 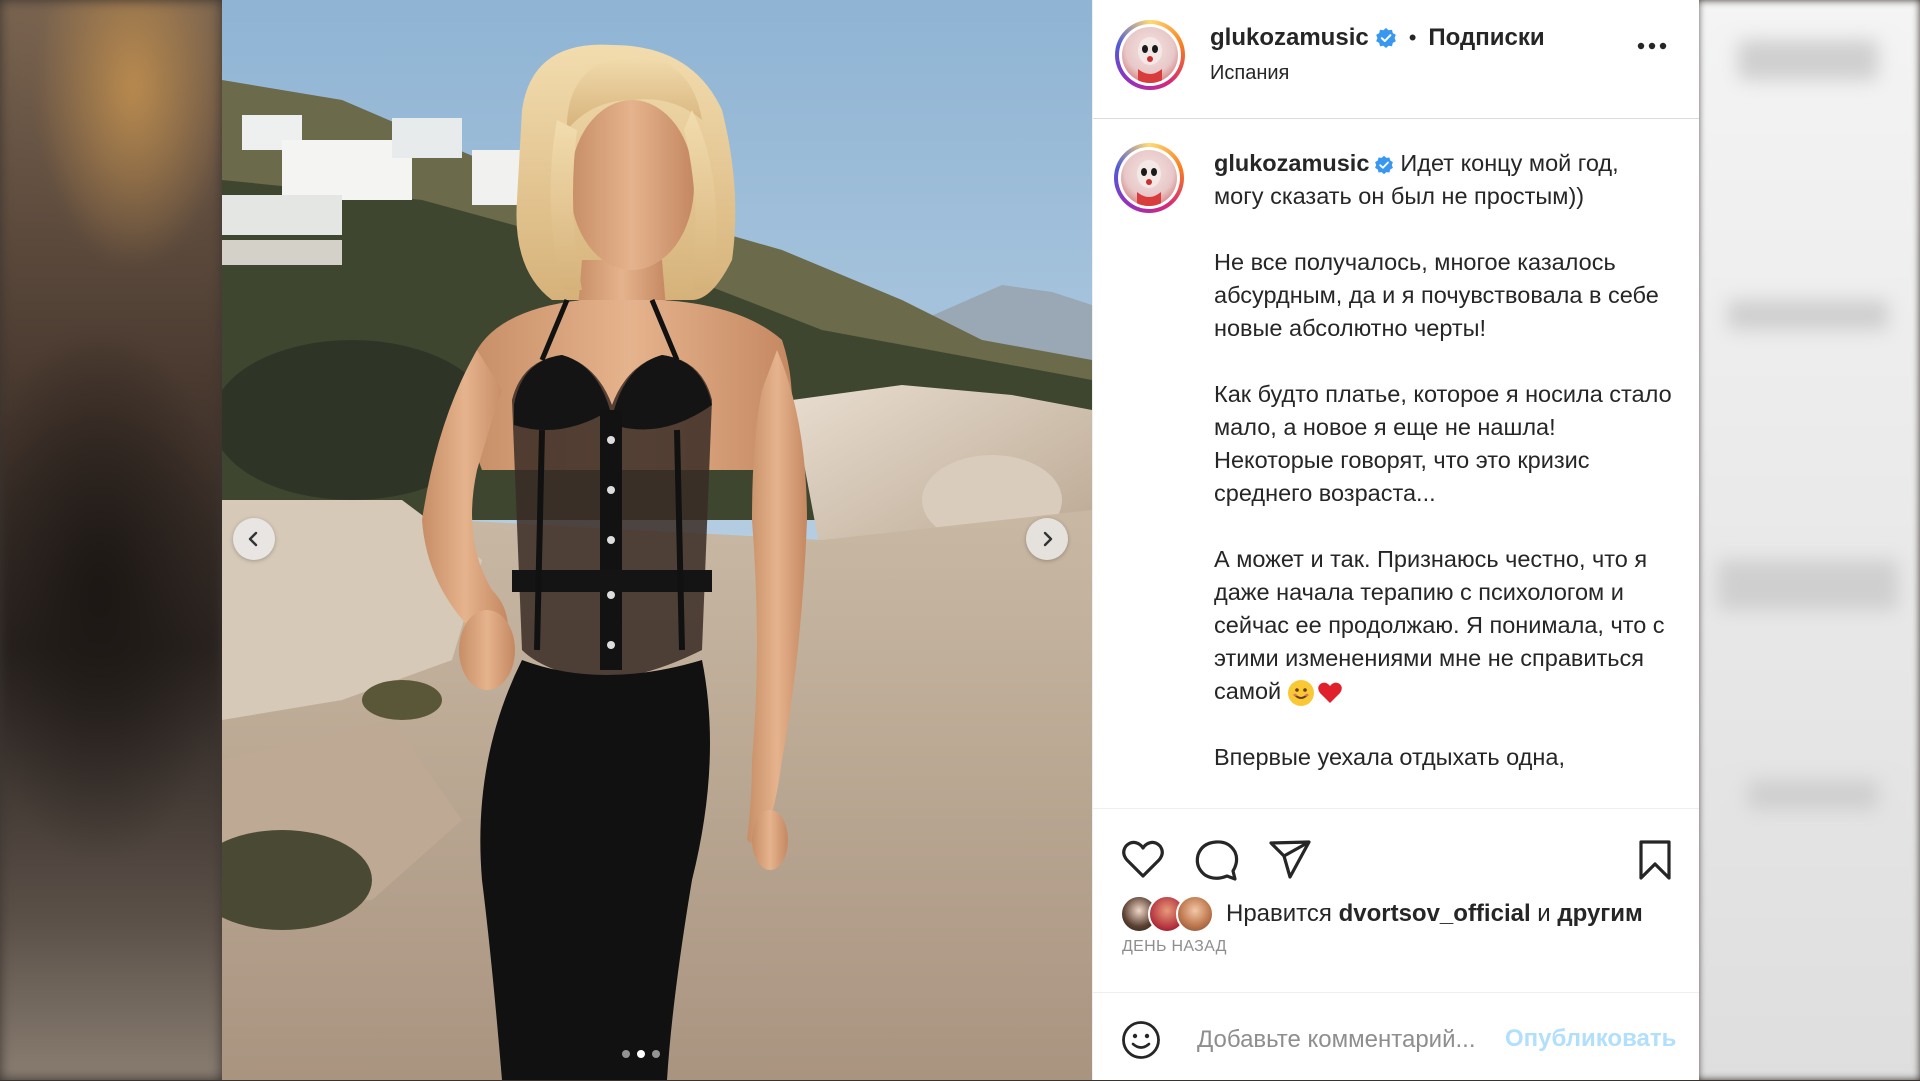 What do you see at coordinates (111, 540) in the screenshot?
I see `backdrop-left` at bounding box center [111, 540].